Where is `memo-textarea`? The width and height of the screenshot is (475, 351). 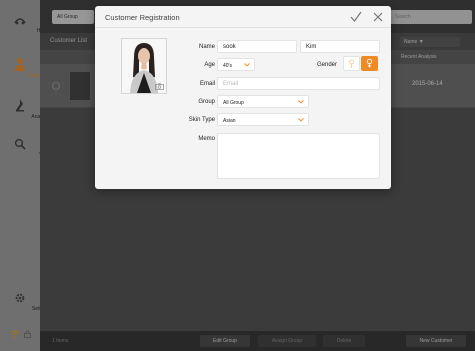
memo-textarea is located at coordinates (298, 156).